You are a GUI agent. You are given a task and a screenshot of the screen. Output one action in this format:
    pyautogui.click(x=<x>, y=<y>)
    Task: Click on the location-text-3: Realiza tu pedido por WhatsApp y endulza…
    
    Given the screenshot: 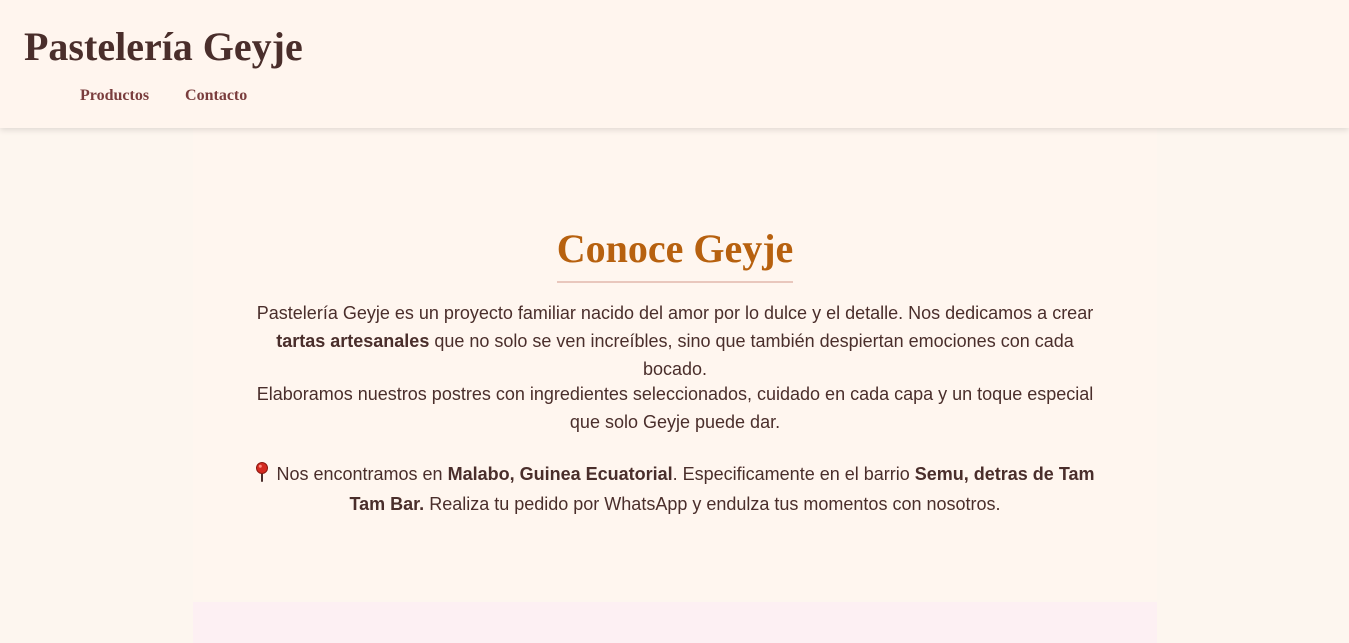 What is the action you would take?
    pyautogui.click(x=712, y=504)
    